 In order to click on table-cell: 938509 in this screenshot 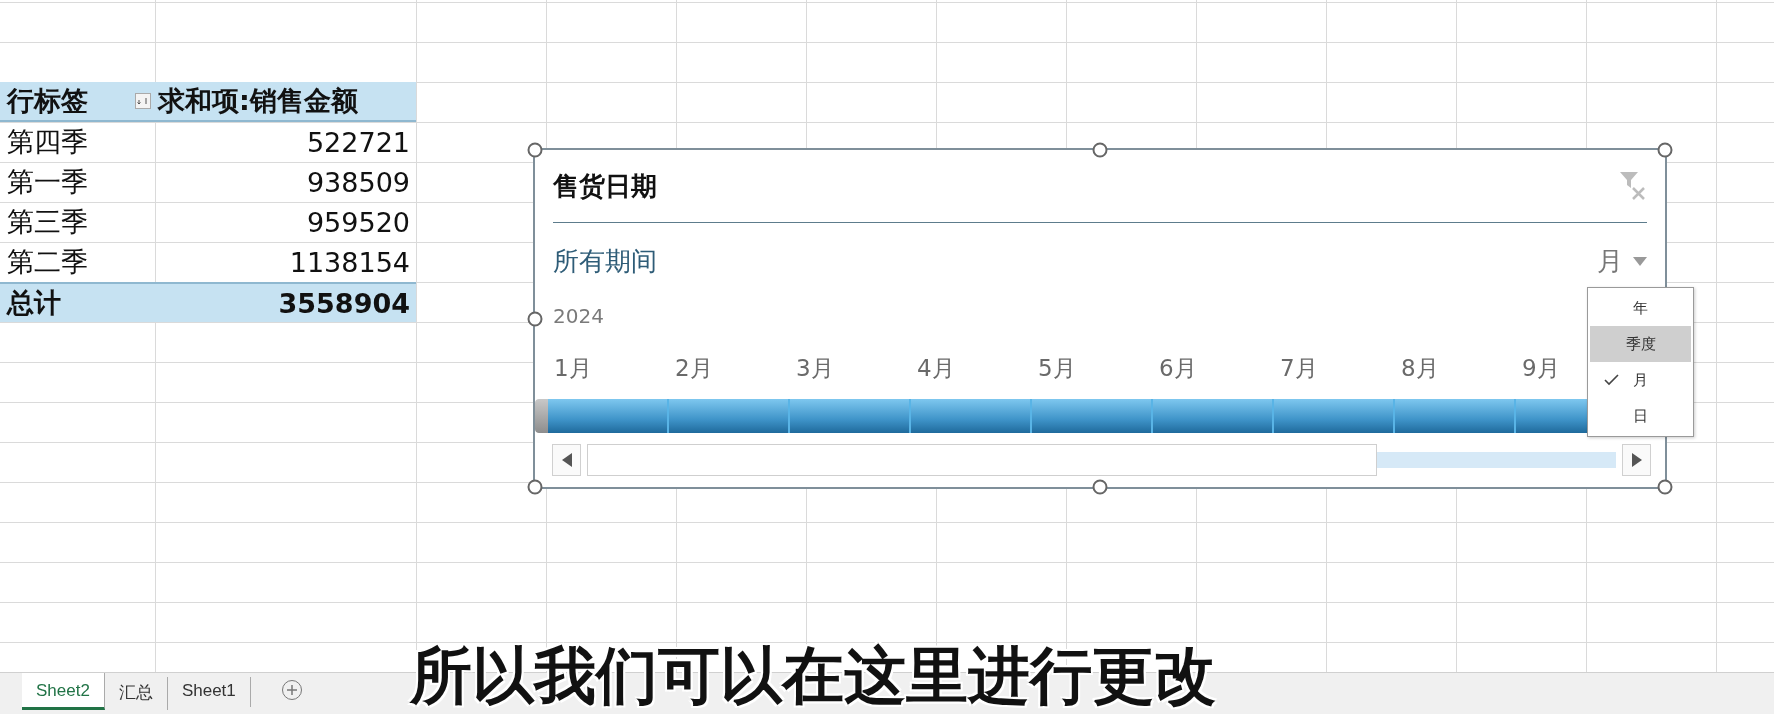, I will do `click(358, 182)`.